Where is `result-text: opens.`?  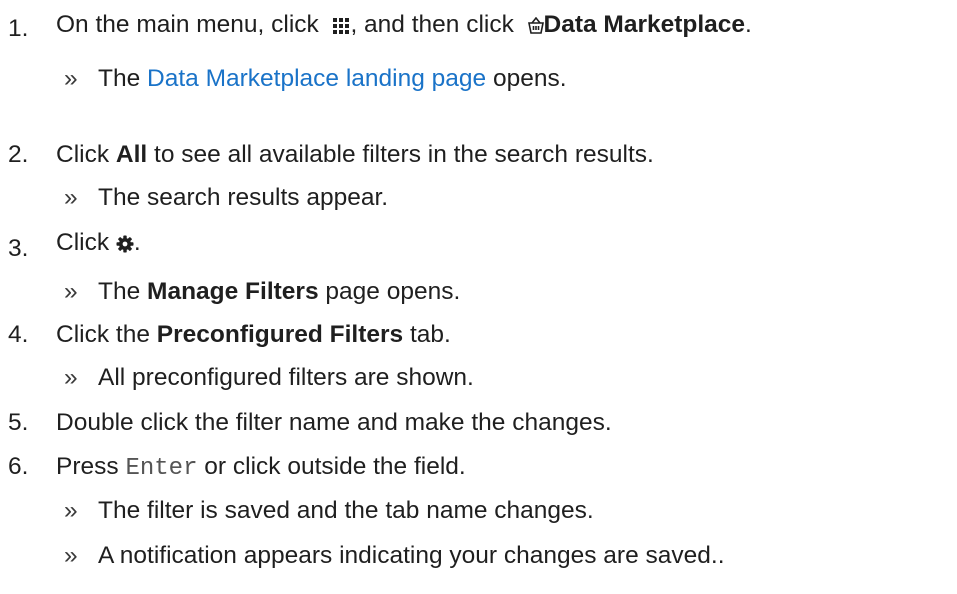 result-text: opens. is located at coordinates (529, 78).